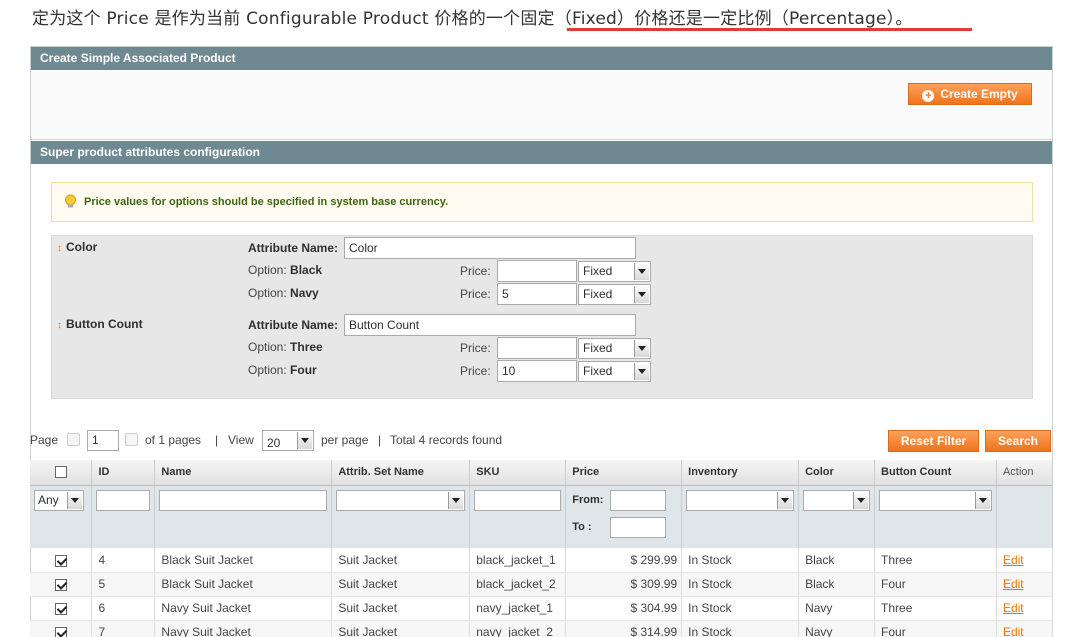 Image resolution: width=1066 pixels, height=637 pixels. What do you see at coordinates (935, 560) in the screenshot?
I see `cell-button-count: Three` at bounding box center [935, 560].